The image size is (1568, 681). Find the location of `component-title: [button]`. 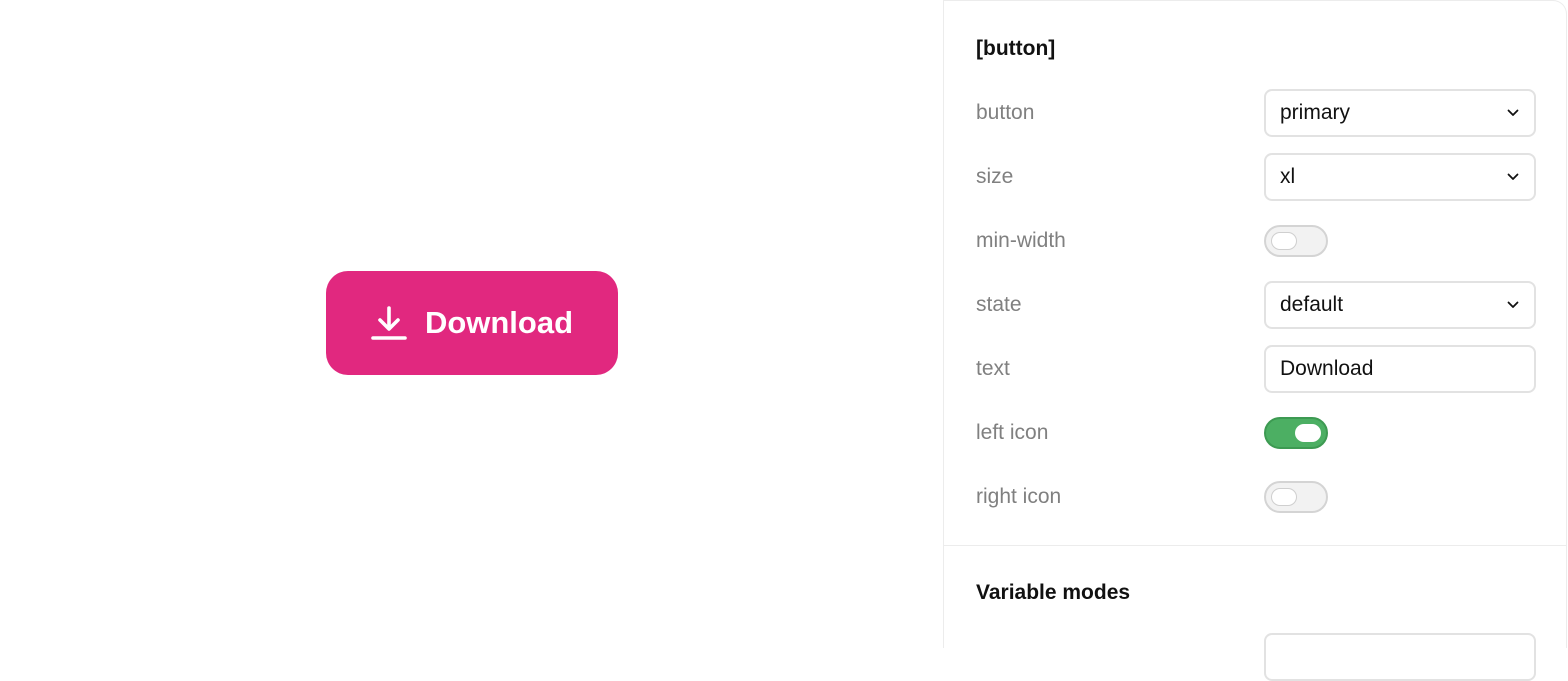

component-title: [button] is located at coordinates (1016, 48).